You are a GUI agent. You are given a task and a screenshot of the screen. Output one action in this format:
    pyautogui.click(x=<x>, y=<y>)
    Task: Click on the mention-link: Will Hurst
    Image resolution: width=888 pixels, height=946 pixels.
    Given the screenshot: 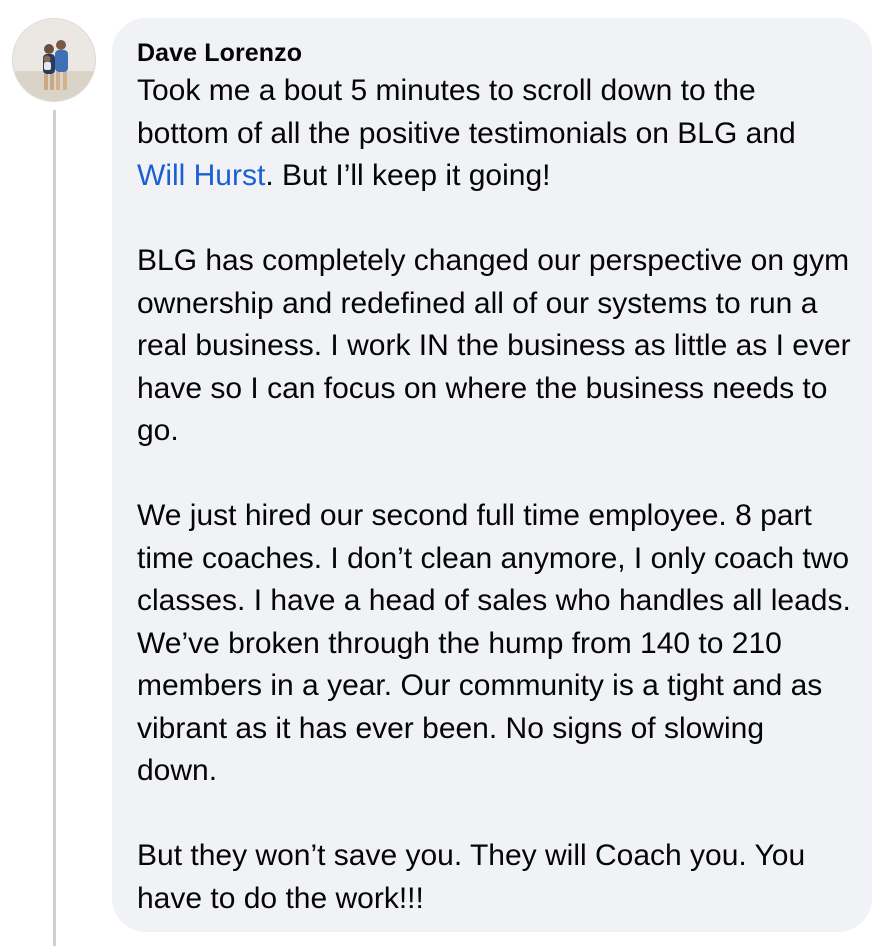 What is the action you would take?
    pyautogui.click(x=201, y=175)
    